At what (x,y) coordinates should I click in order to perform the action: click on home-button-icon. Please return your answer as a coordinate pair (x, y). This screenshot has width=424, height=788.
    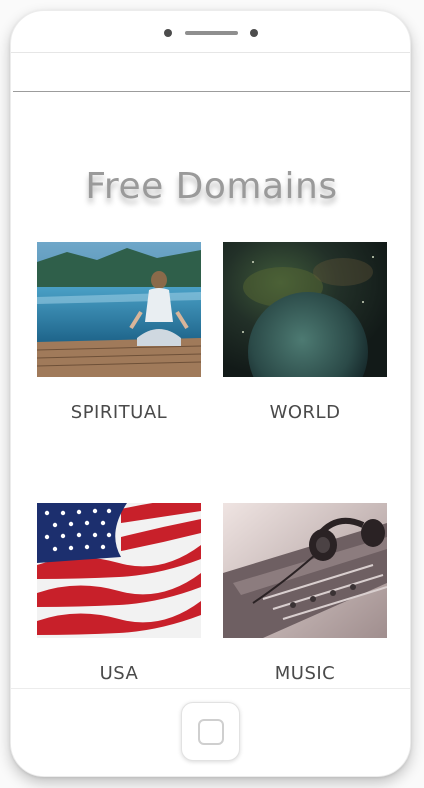
    Looking at the image, I should click on (211, 732).